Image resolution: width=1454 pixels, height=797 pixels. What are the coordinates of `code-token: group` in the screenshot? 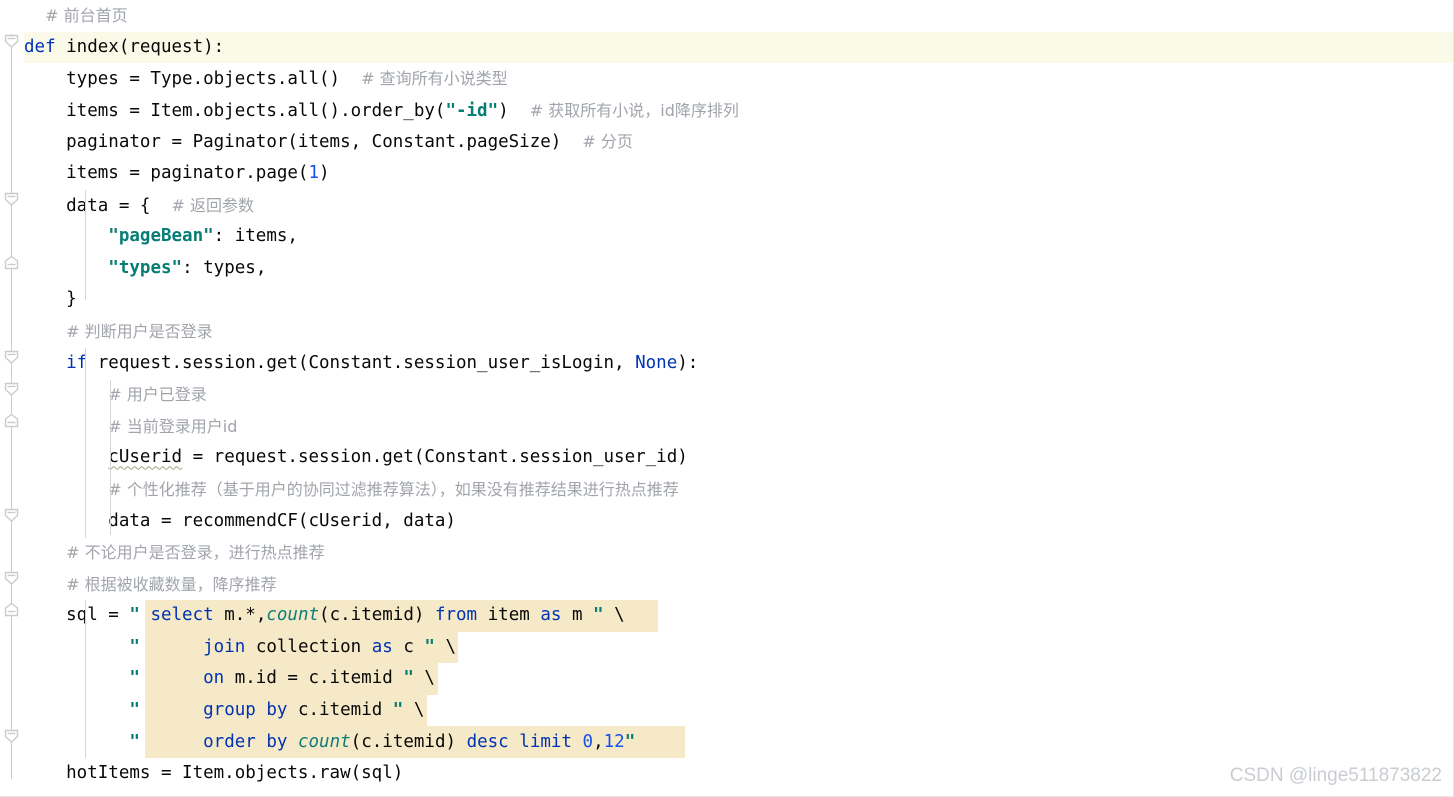 It's located at (229, 710).